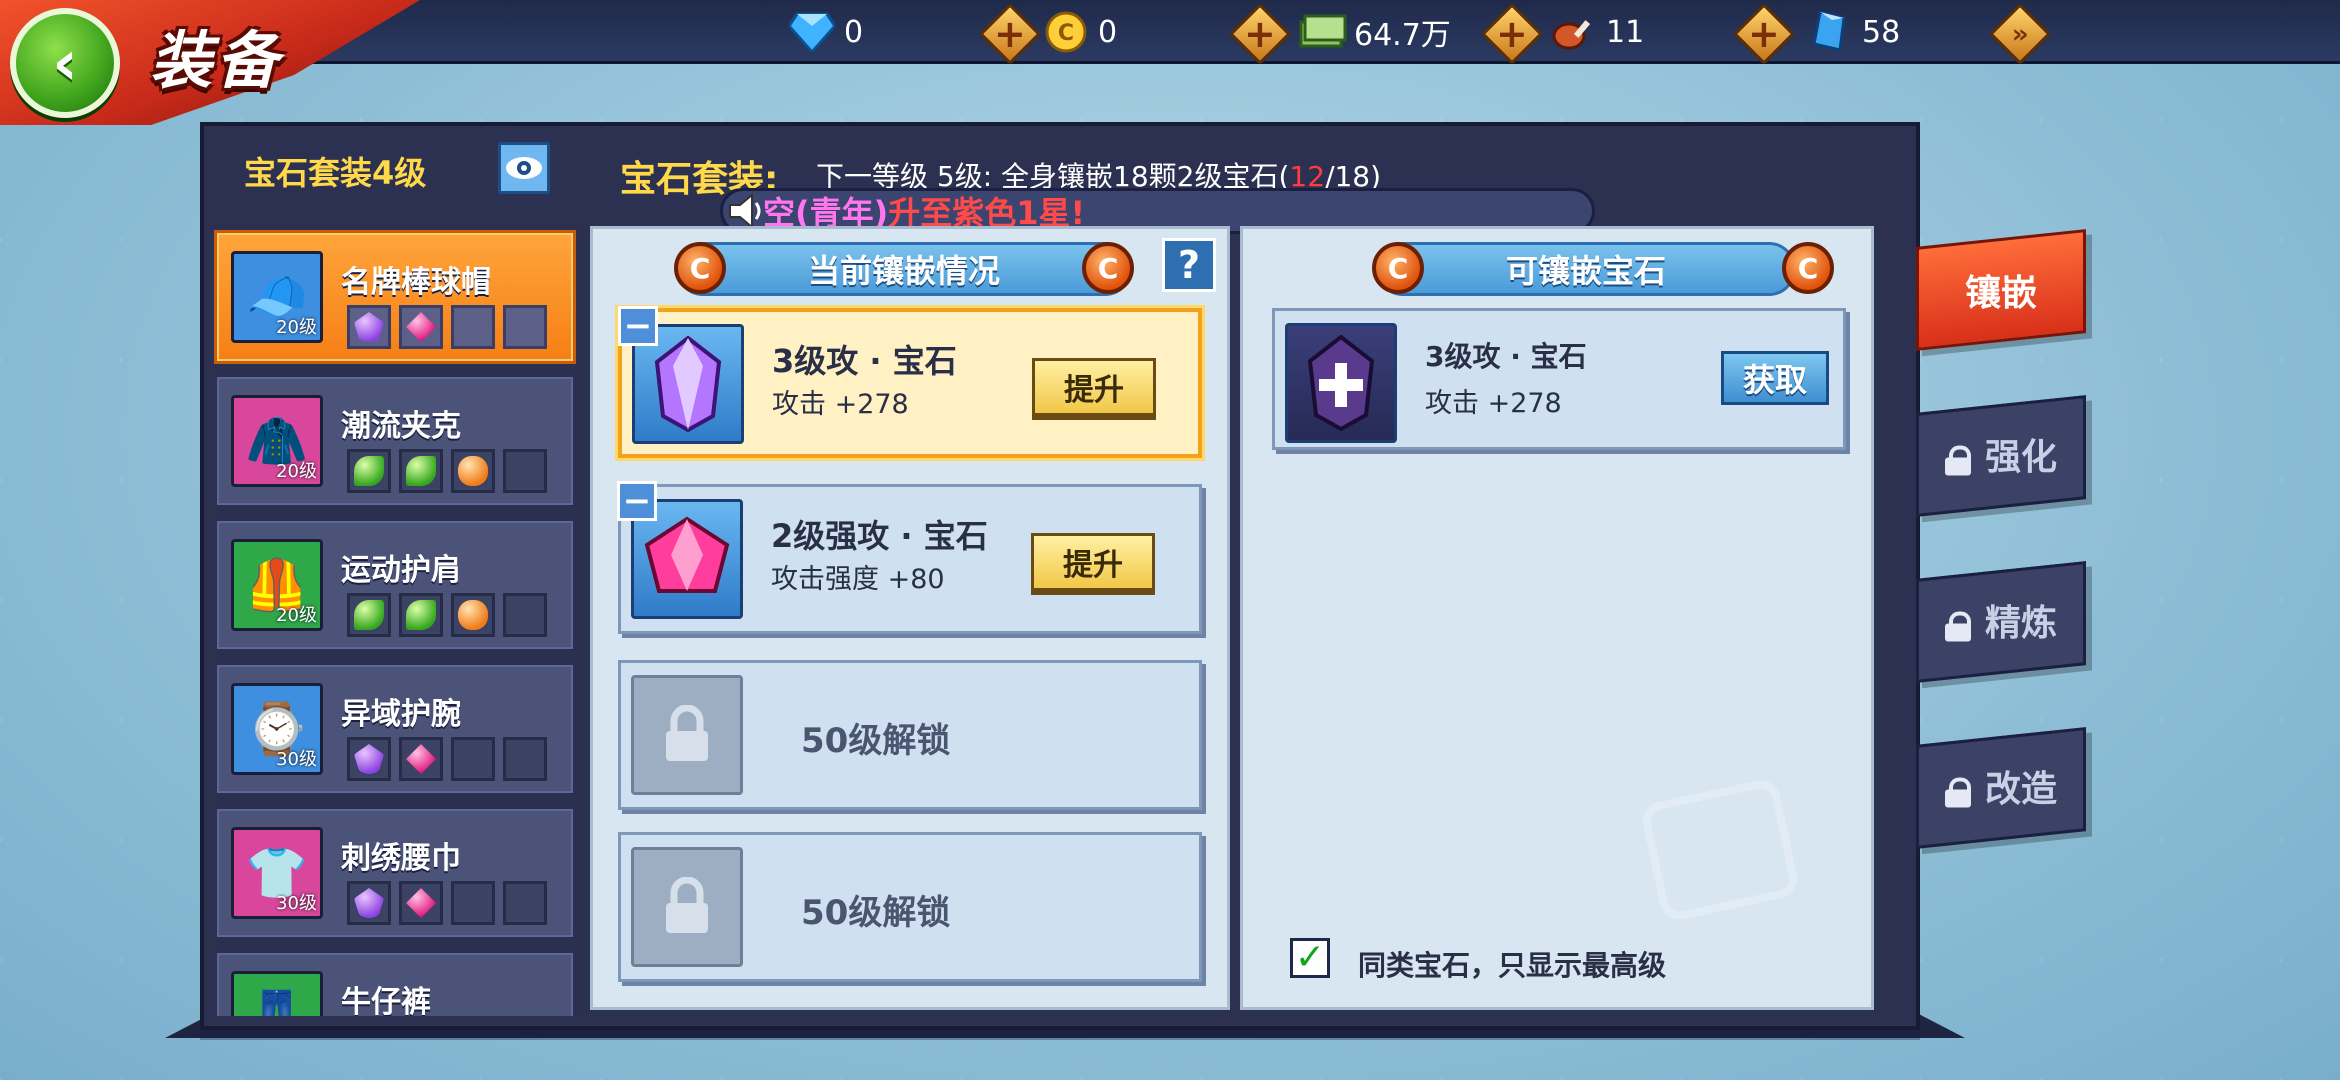 The image size is (2340, 1080). What do you see at coordinates (812, 32) in the screenshot?
I see `diamond-icon` at bounding box center [812, 32].